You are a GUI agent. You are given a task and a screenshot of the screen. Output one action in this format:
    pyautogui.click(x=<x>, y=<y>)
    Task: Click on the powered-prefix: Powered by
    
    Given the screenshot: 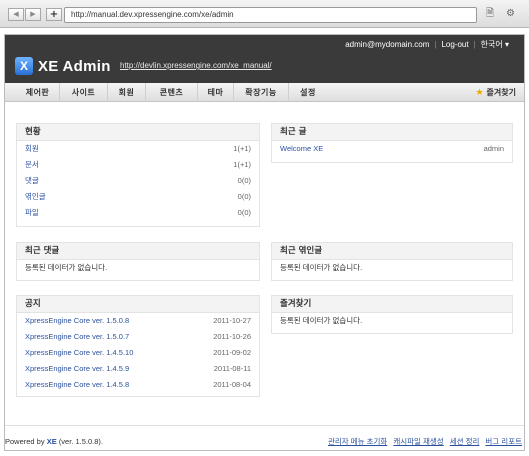 What is the action you would take?
    pyautogui.click(x=25, y=441)
    